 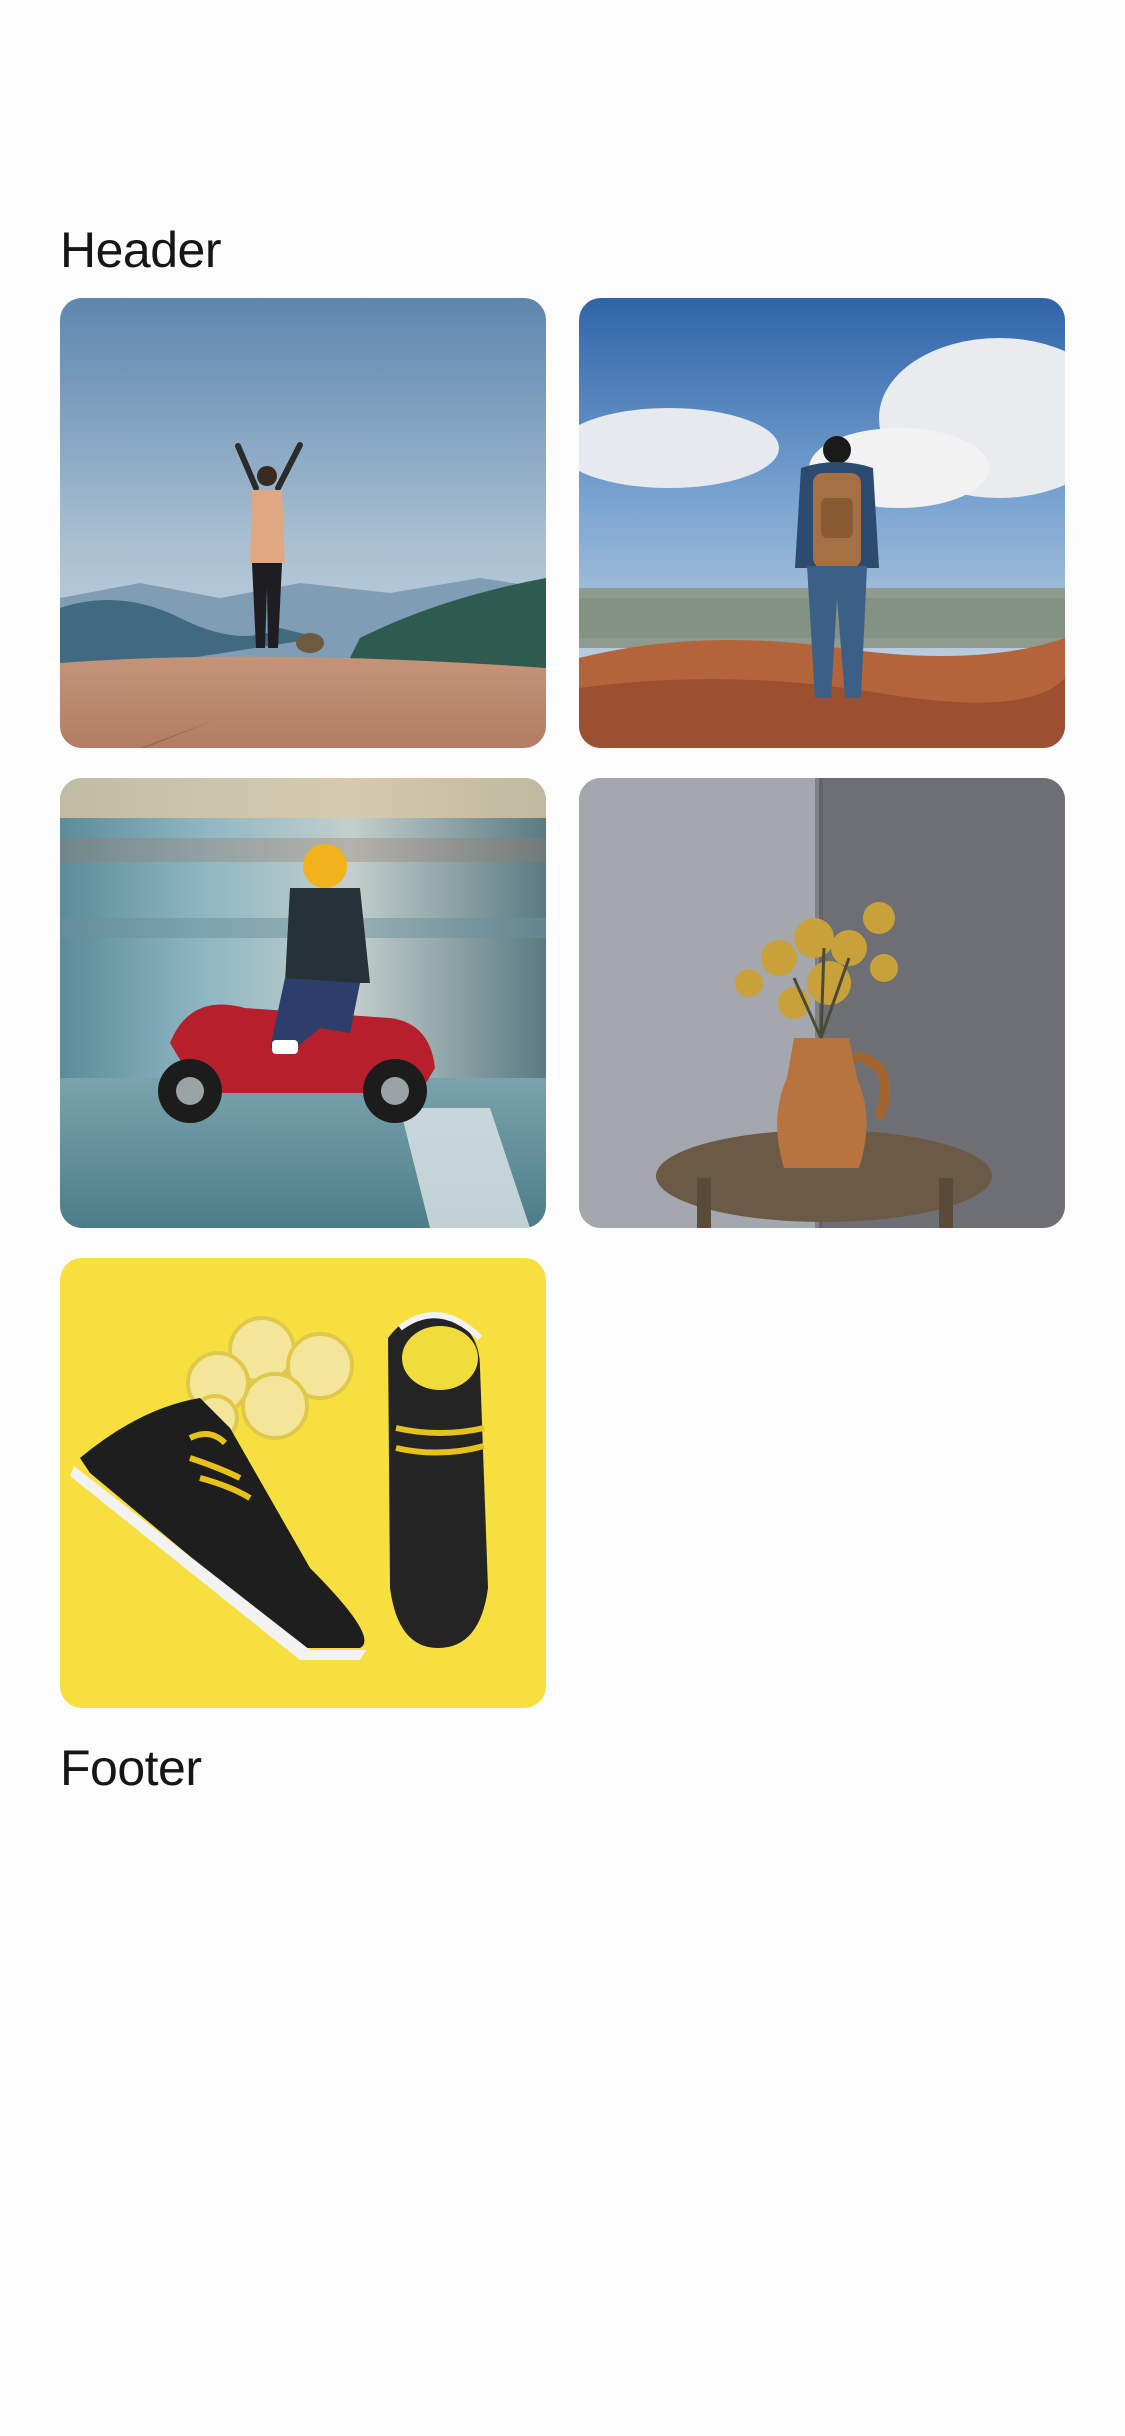 I want to click on photo-hiker-backpack-image, so click(x=822, y=523).